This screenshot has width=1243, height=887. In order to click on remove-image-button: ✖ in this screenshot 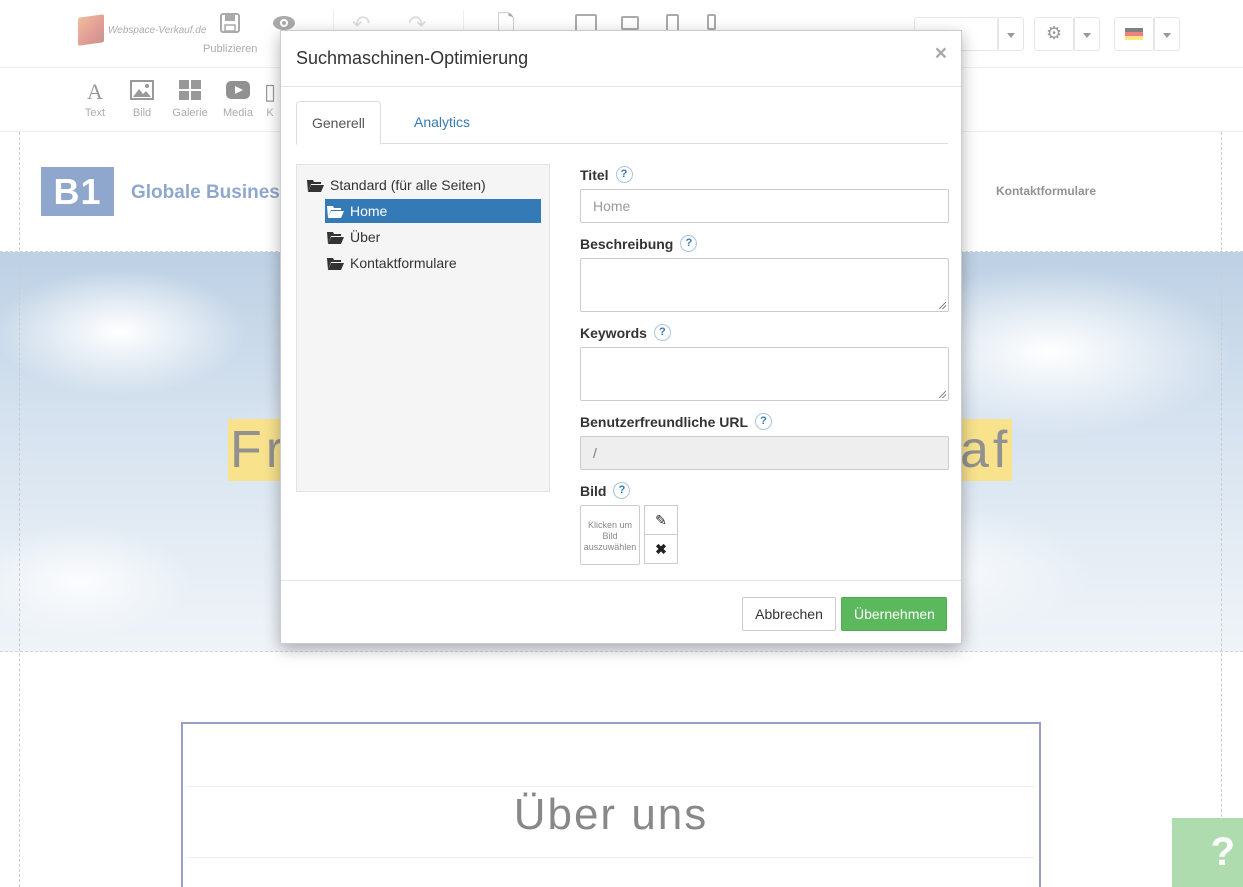, I will do `click(661, 549)`.